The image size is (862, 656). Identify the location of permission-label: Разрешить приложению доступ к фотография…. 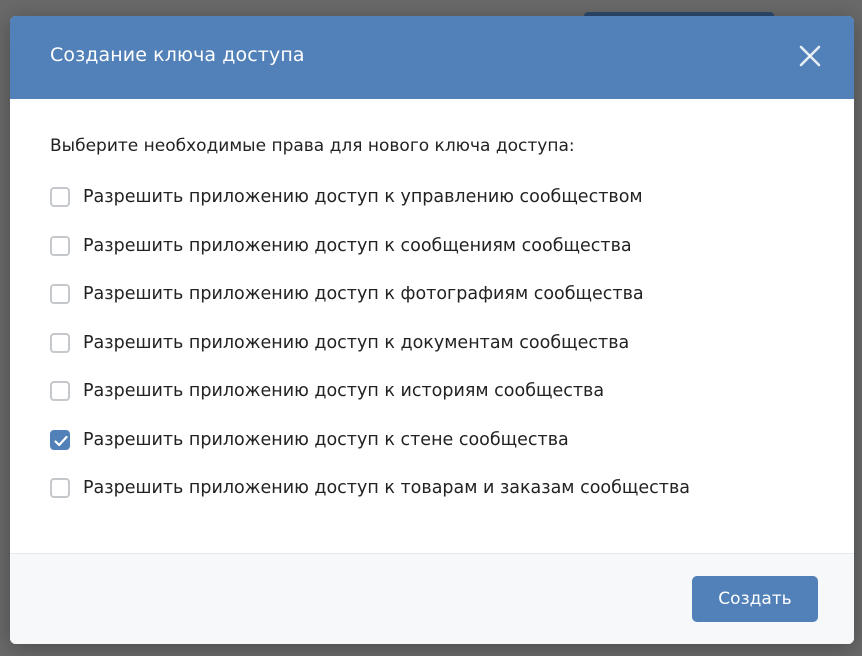
(363, 294).